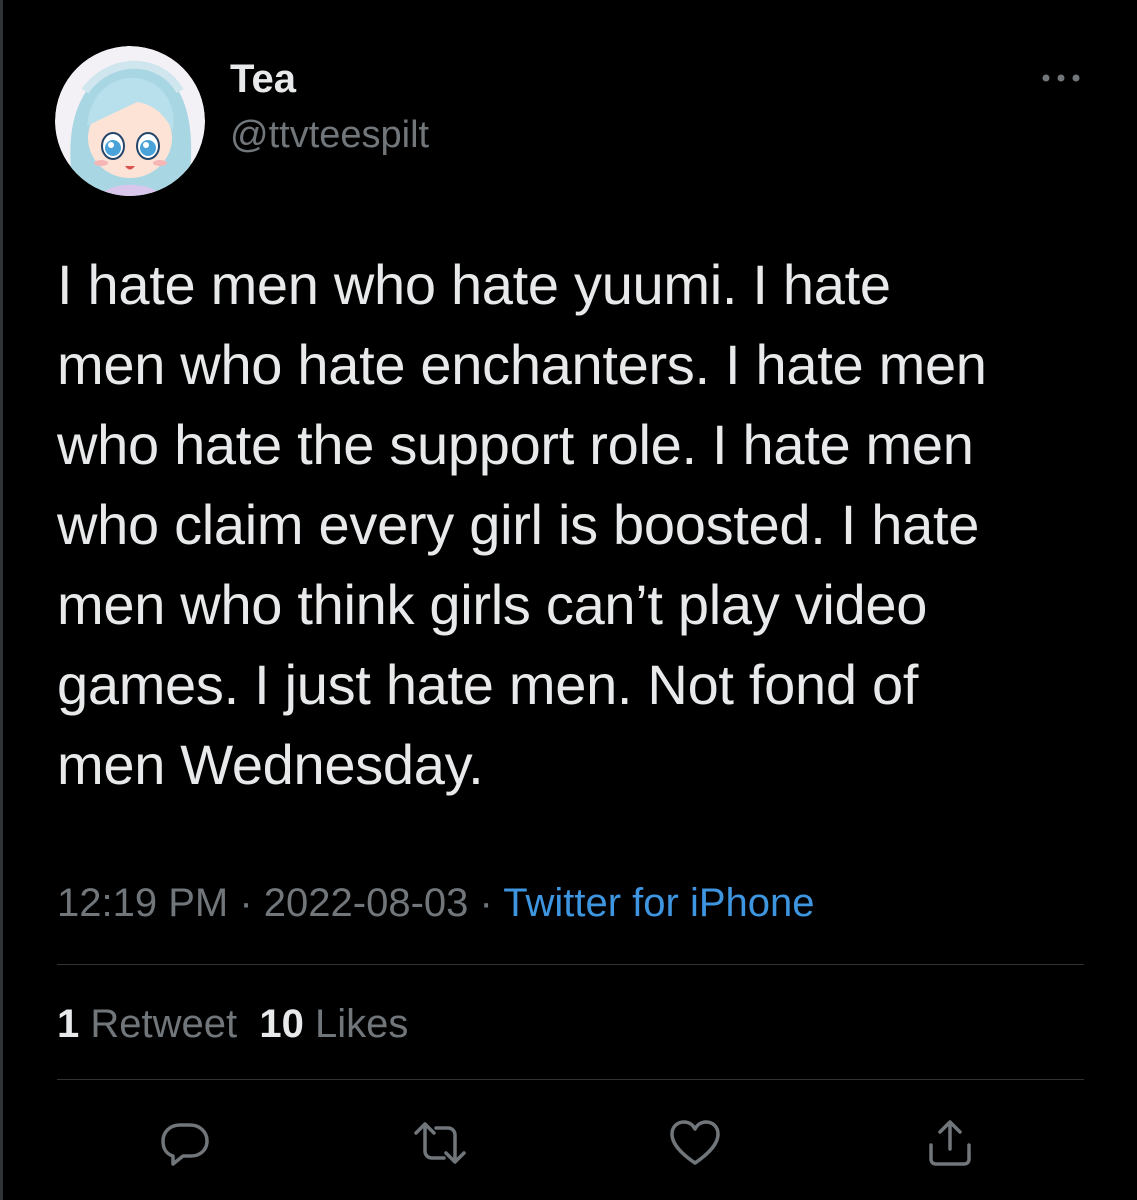  I want to click on more-options-button, so click(1061, 78).